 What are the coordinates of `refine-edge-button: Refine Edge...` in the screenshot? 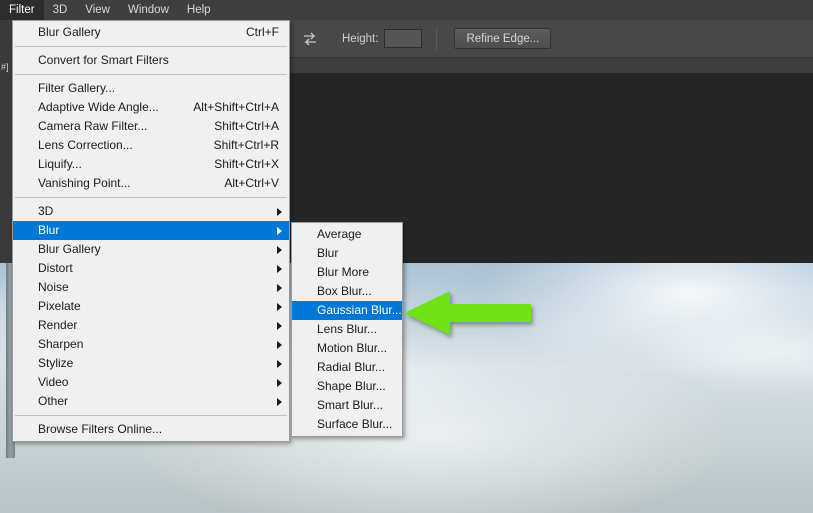 It's located at (503, 38).